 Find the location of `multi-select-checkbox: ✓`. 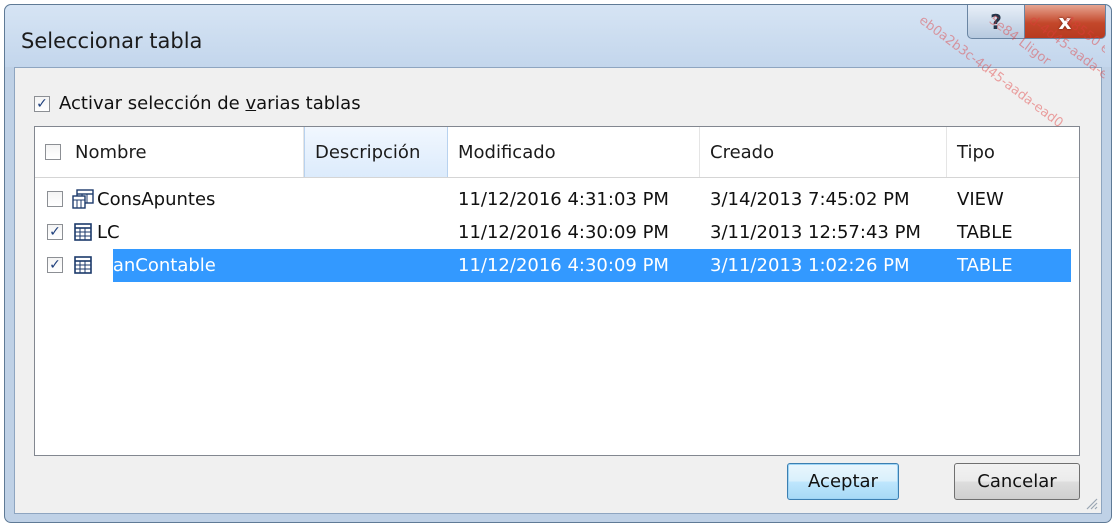

multi-select-checkbox: ✓ is located at coordinates (42, 103).